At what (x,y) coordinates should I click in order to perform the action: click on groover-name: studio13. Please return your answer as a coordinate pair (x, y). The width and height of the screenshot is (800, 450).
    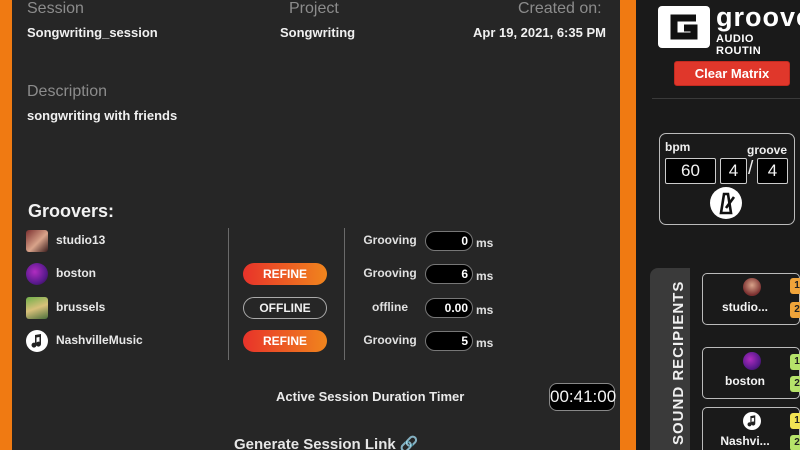
    Looking at the image, I should click on (81, 240).